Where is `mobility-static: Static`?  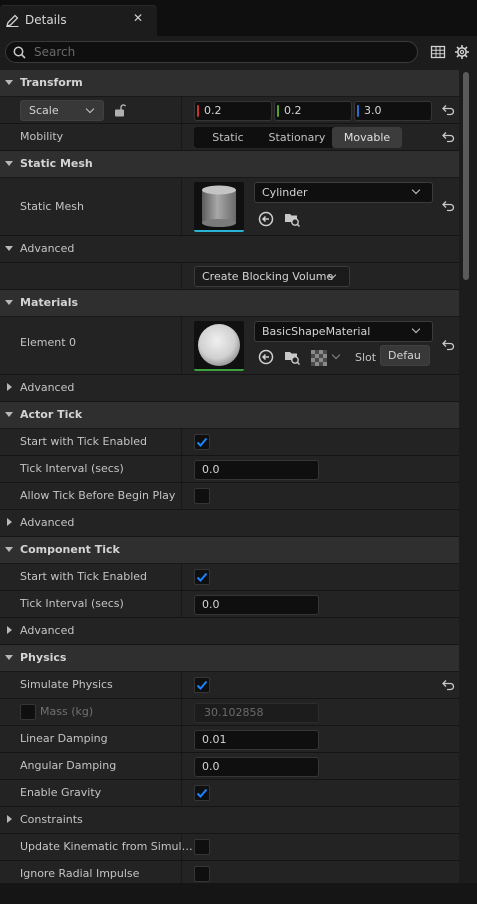 mobility-static: Static is located at coordinates (228, 137).